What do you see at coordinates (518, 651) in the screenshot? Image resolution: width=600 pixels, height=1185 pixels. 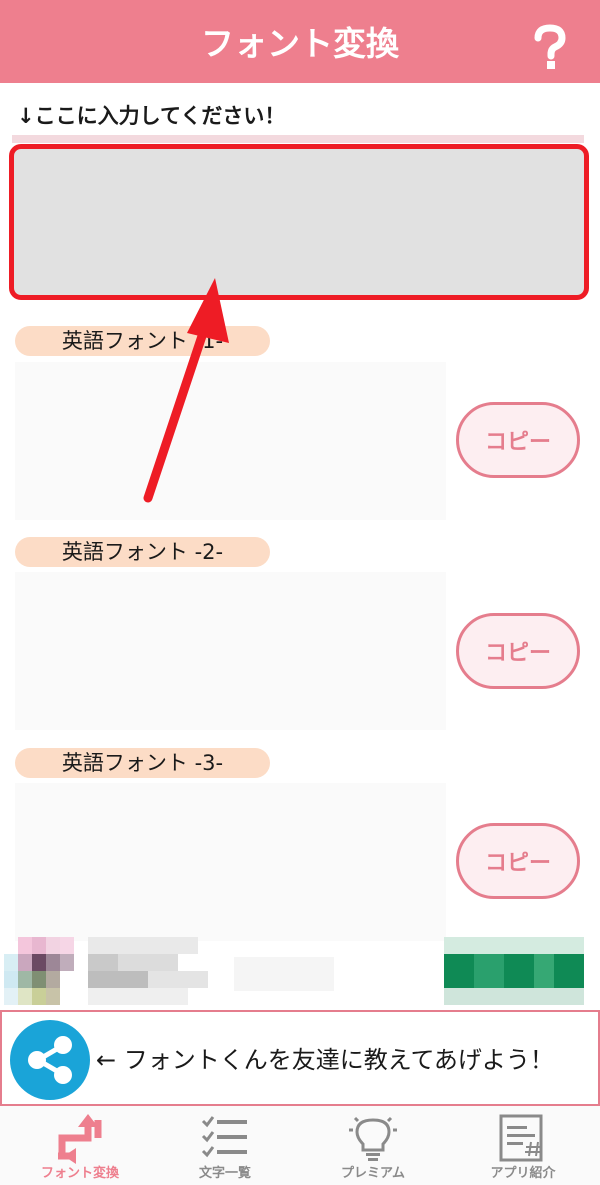 I see `copy-button-2: コピー` at bounding box center [518, 651].